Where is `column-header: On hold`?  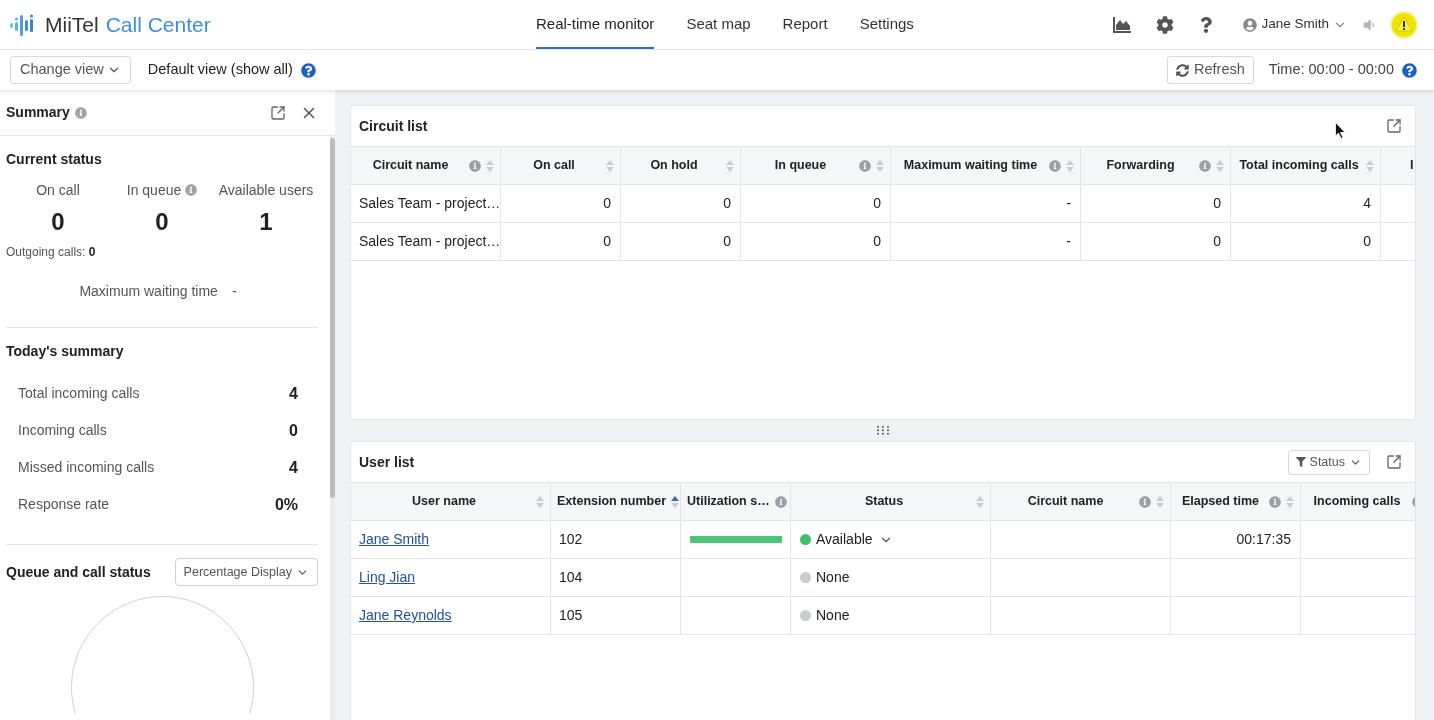 column-header: On hold is located at coordinates (674, 166).